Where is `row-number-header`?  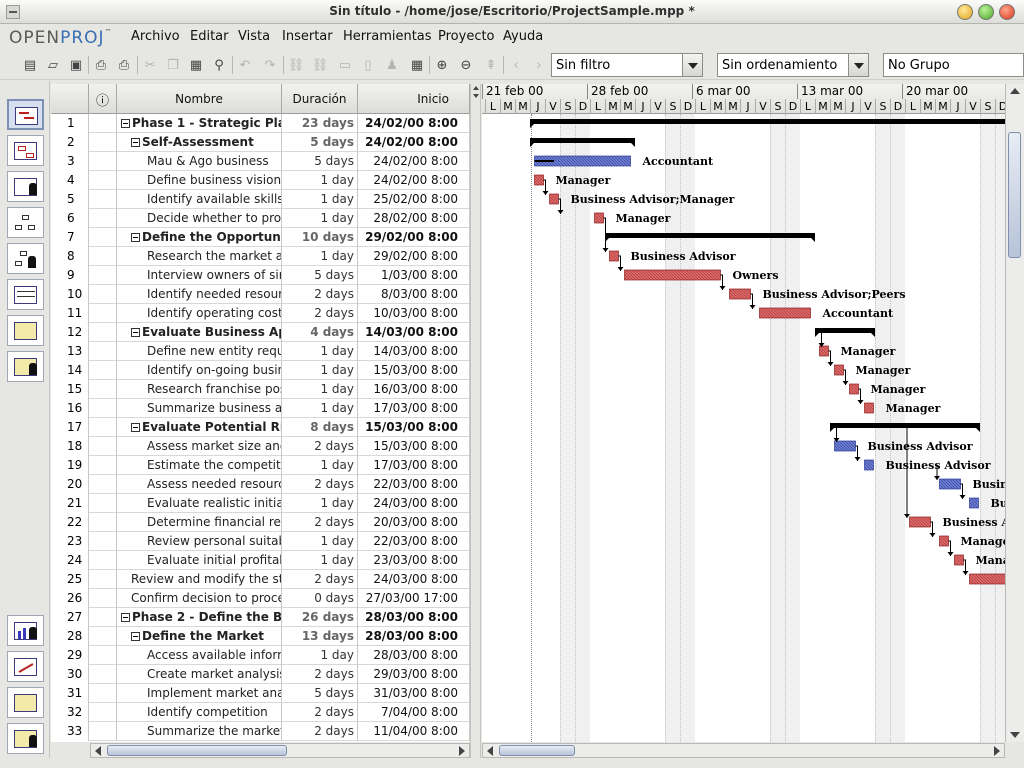
row-number-header is located at coordinates (70, 99).